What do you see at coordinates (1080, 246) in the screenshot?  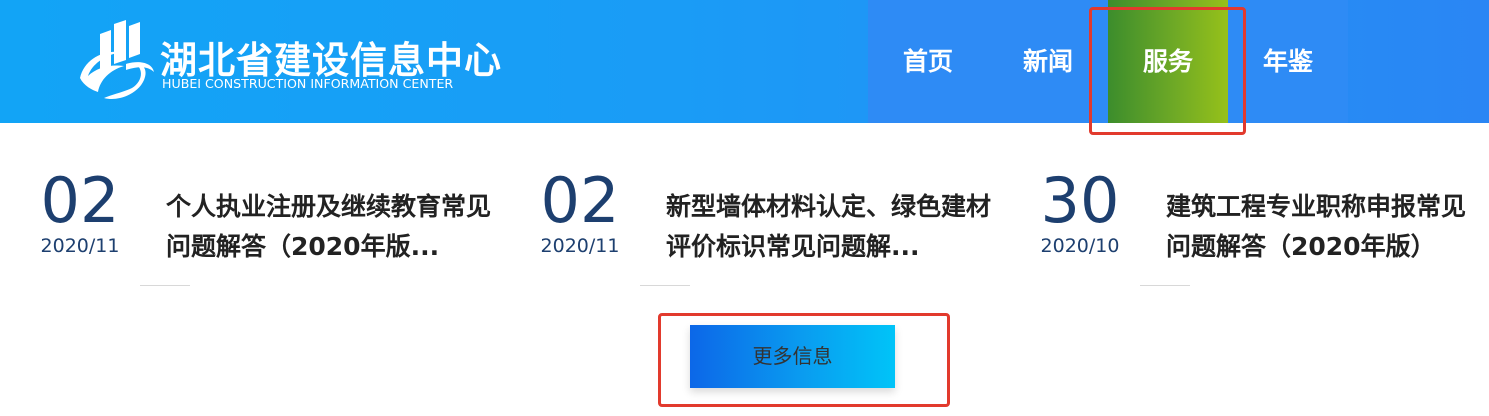 I see `news-year-month: 2020/10` at bounding box center [1080, 246].